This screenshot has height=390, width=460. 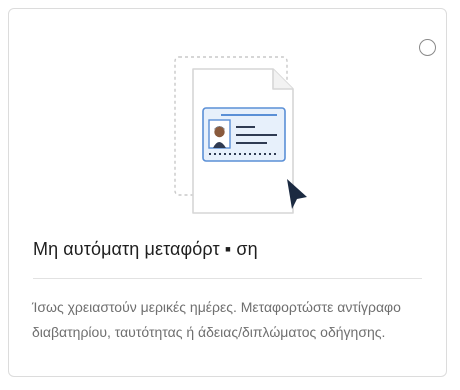 What do you see at coordinates (145, 249) in the screenshot?
I see `option-title: Μη αυτόματη μεταφόρτ ▪ ση` at bounding box center [145, 249].